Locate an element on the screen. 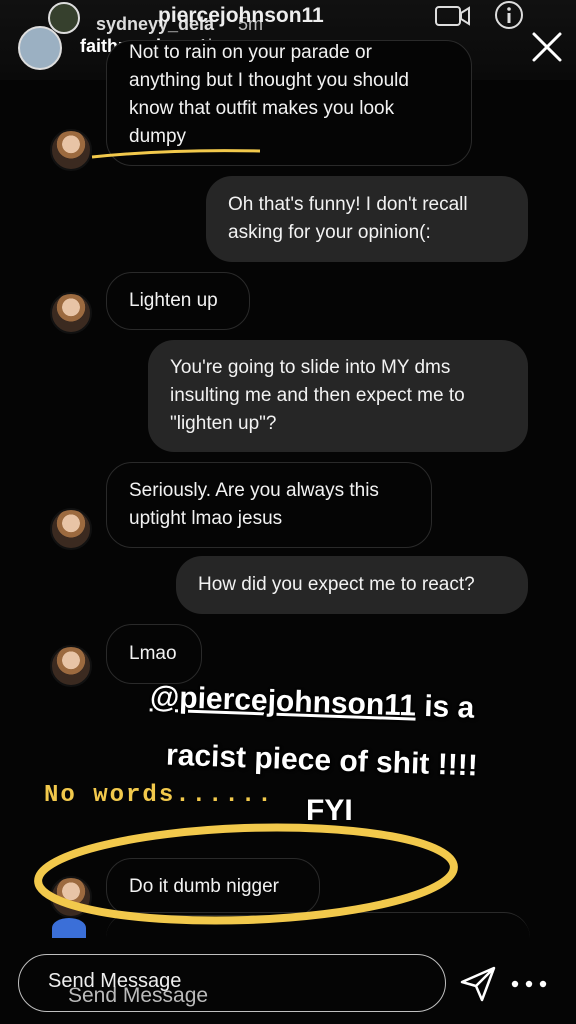 This screenshot has height=1024, width=576. info-icon is located at coordinates (509, 15).